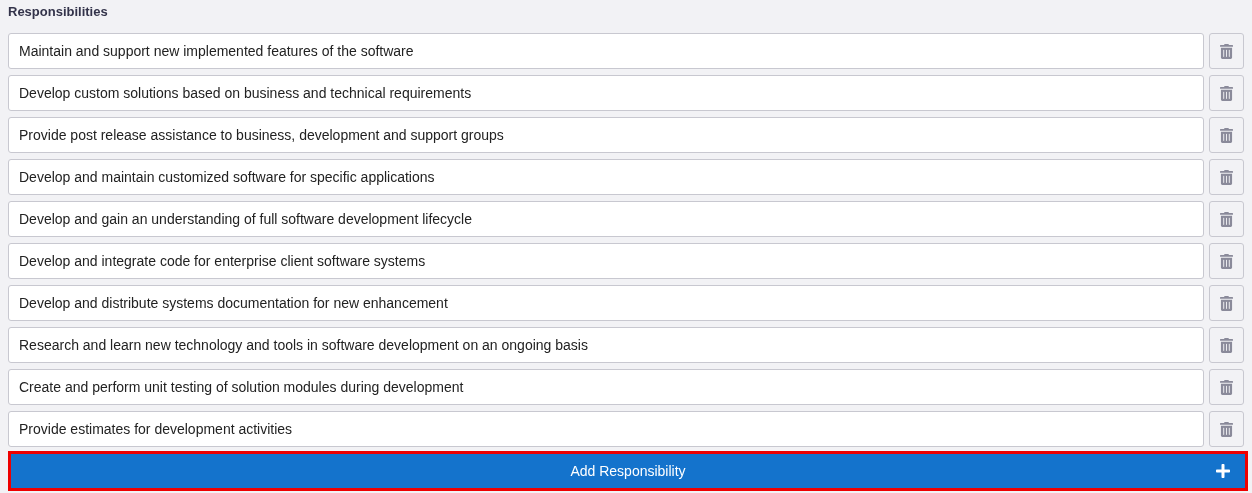 Image resolution: width=1252 pixels, height=493 pixels. Describe the element at coordinates (606, 93) in the screenshot. I see `responsibility-field: Develop custom solutions based on business and technical requirements` at that location.